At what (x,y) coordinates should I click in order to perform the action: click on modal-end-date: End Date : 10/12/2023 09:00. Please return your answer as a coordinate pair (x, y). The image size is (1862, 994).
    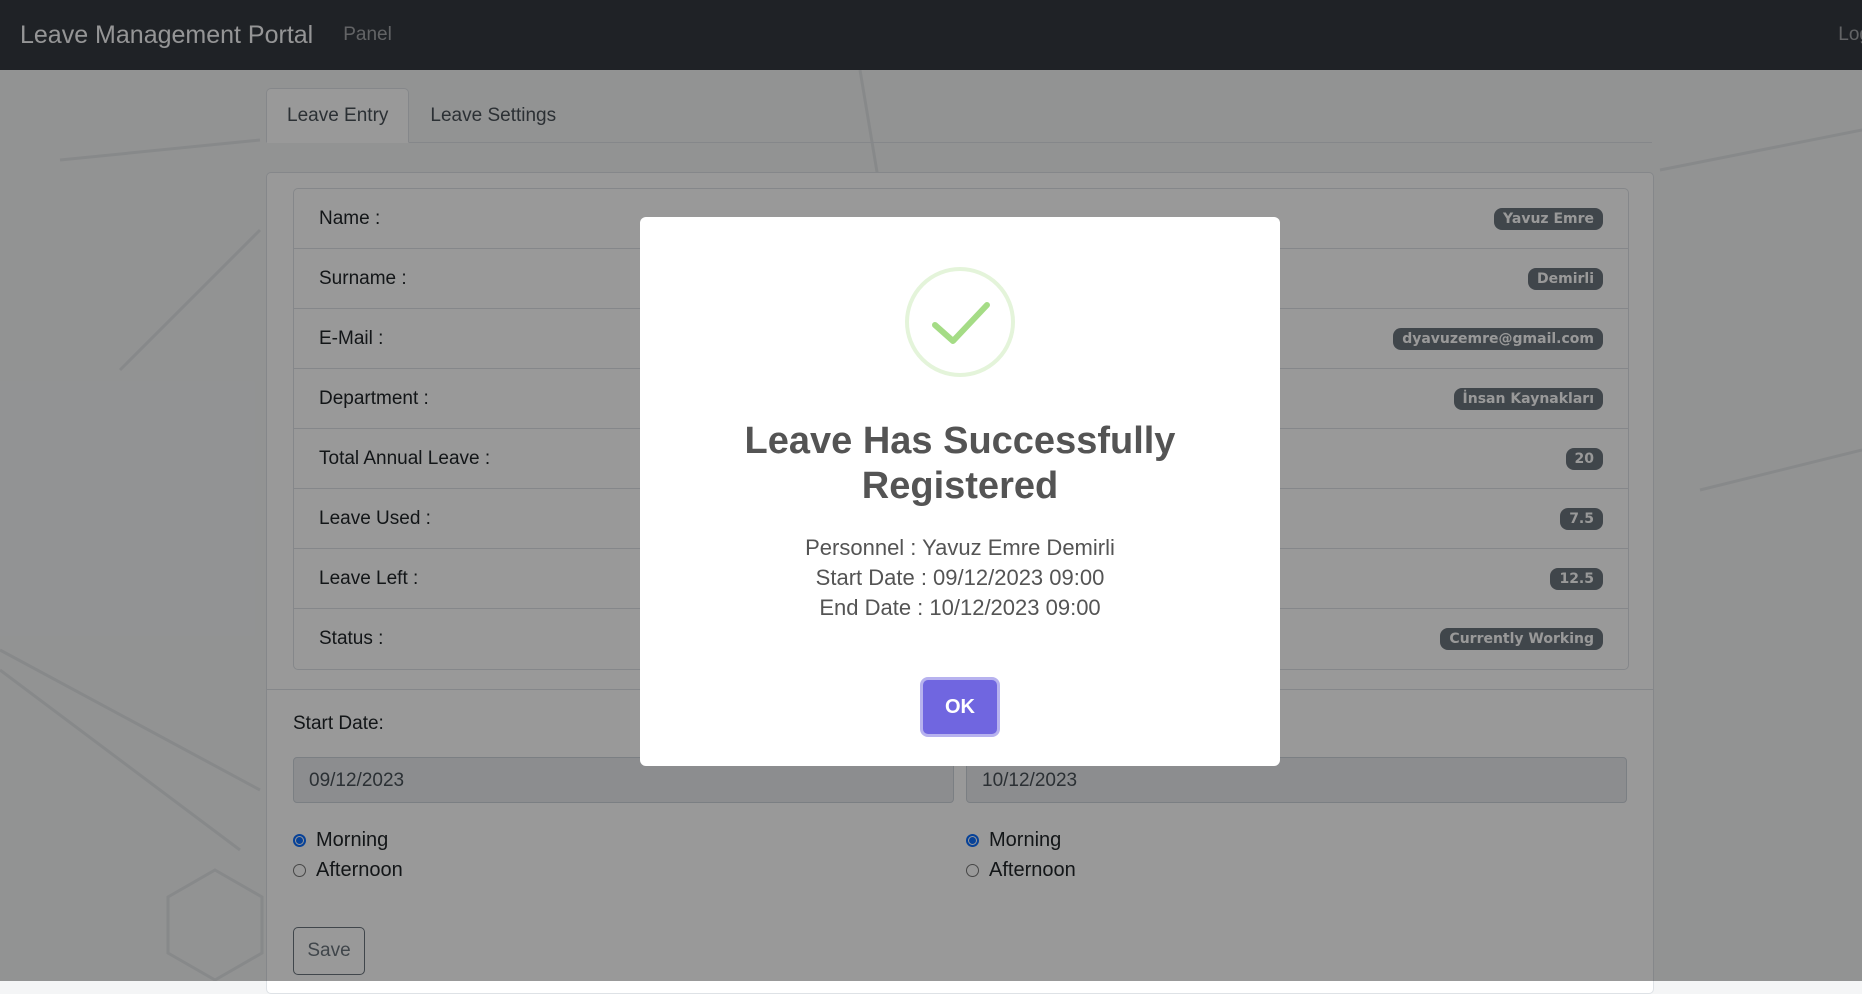
    Looking at the image, I should click on (960, 607).